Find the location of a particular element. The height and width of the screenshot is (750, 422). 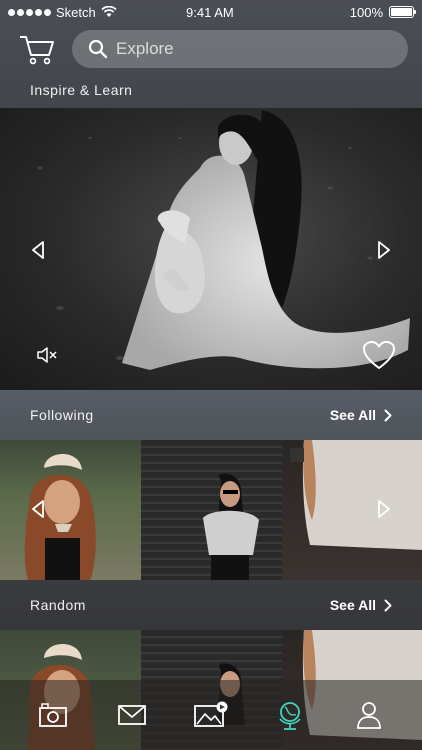

tab-camera is located at coordinates (53, 715).